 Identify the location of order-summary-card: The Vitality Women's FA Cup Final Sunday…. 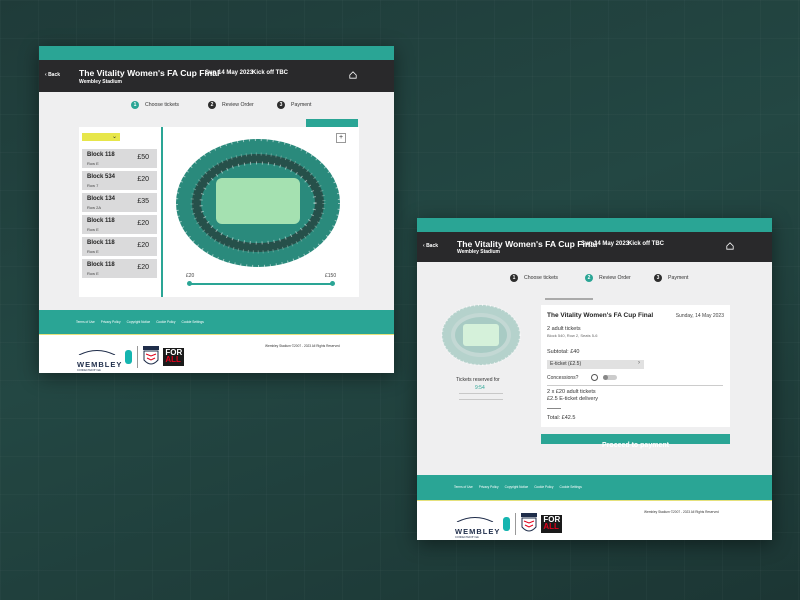
(635, 366).